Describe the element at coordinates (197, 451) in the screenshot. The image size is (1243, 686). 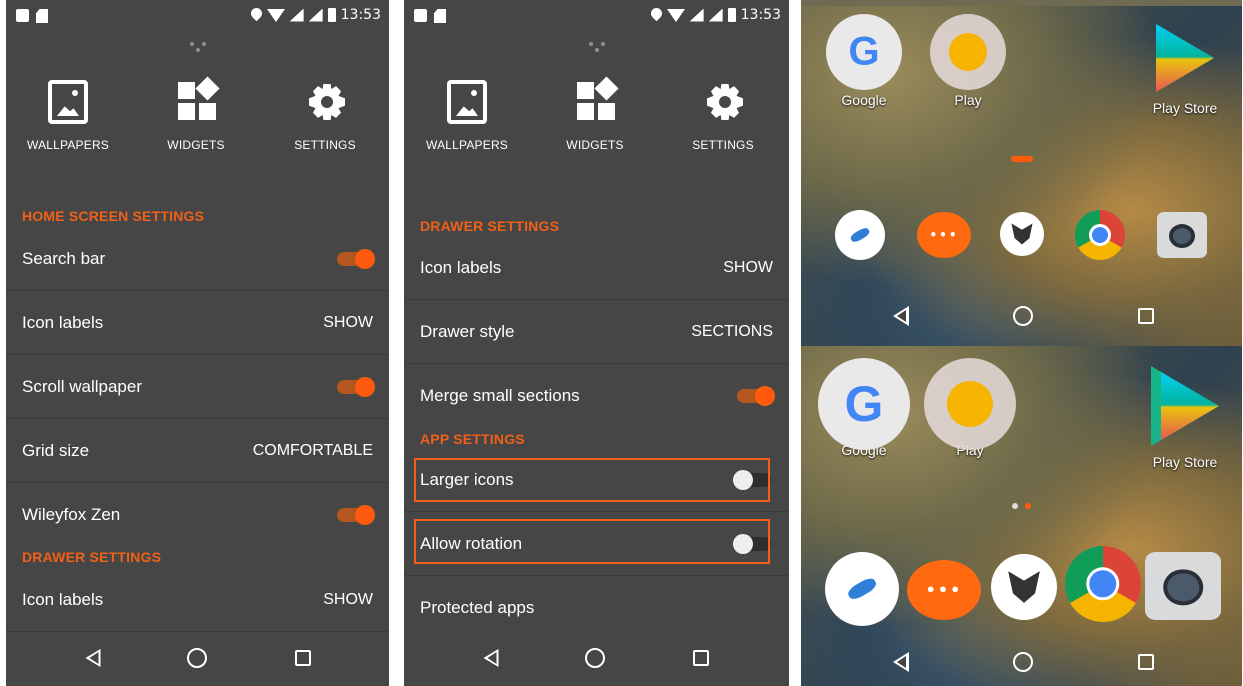
I see `grid-size-row: Grid size COMFORTABLE` at that location.